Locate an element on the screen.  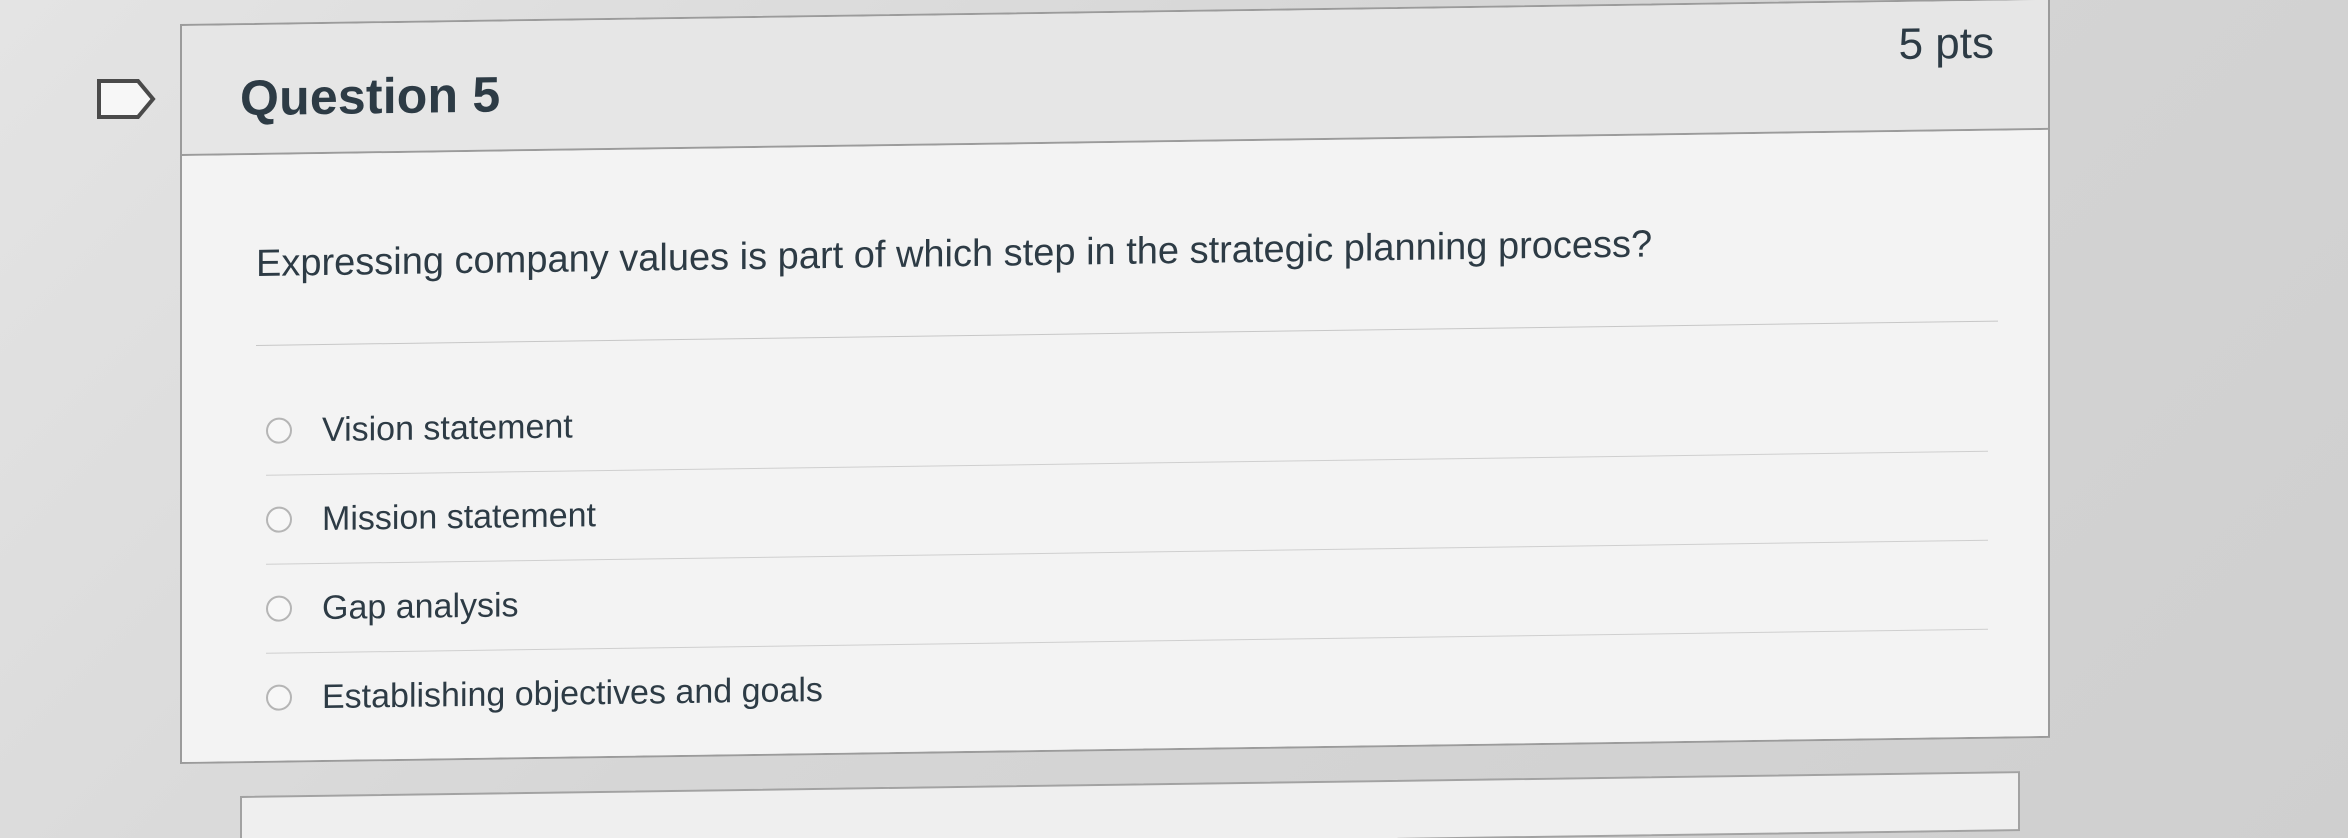
flag-question-icon is located at coordinates (126, 99).